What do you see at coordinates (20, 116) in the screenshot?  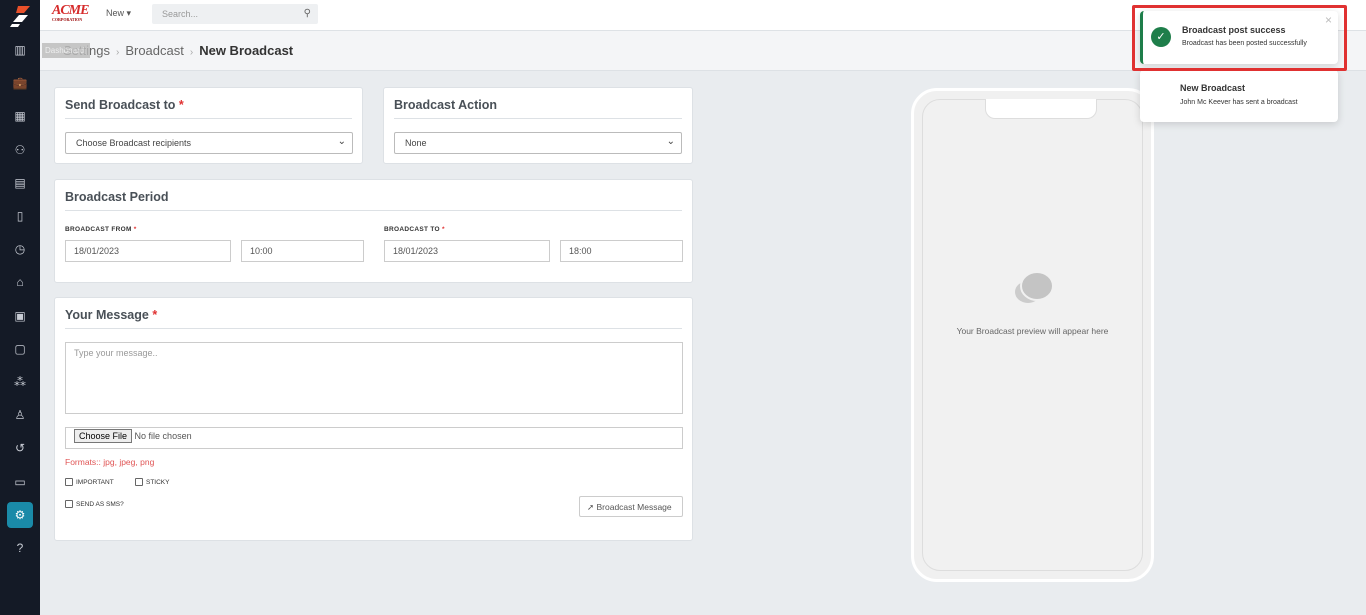 I see `calendar-icon: ▦` at bounding box center [20, 116].